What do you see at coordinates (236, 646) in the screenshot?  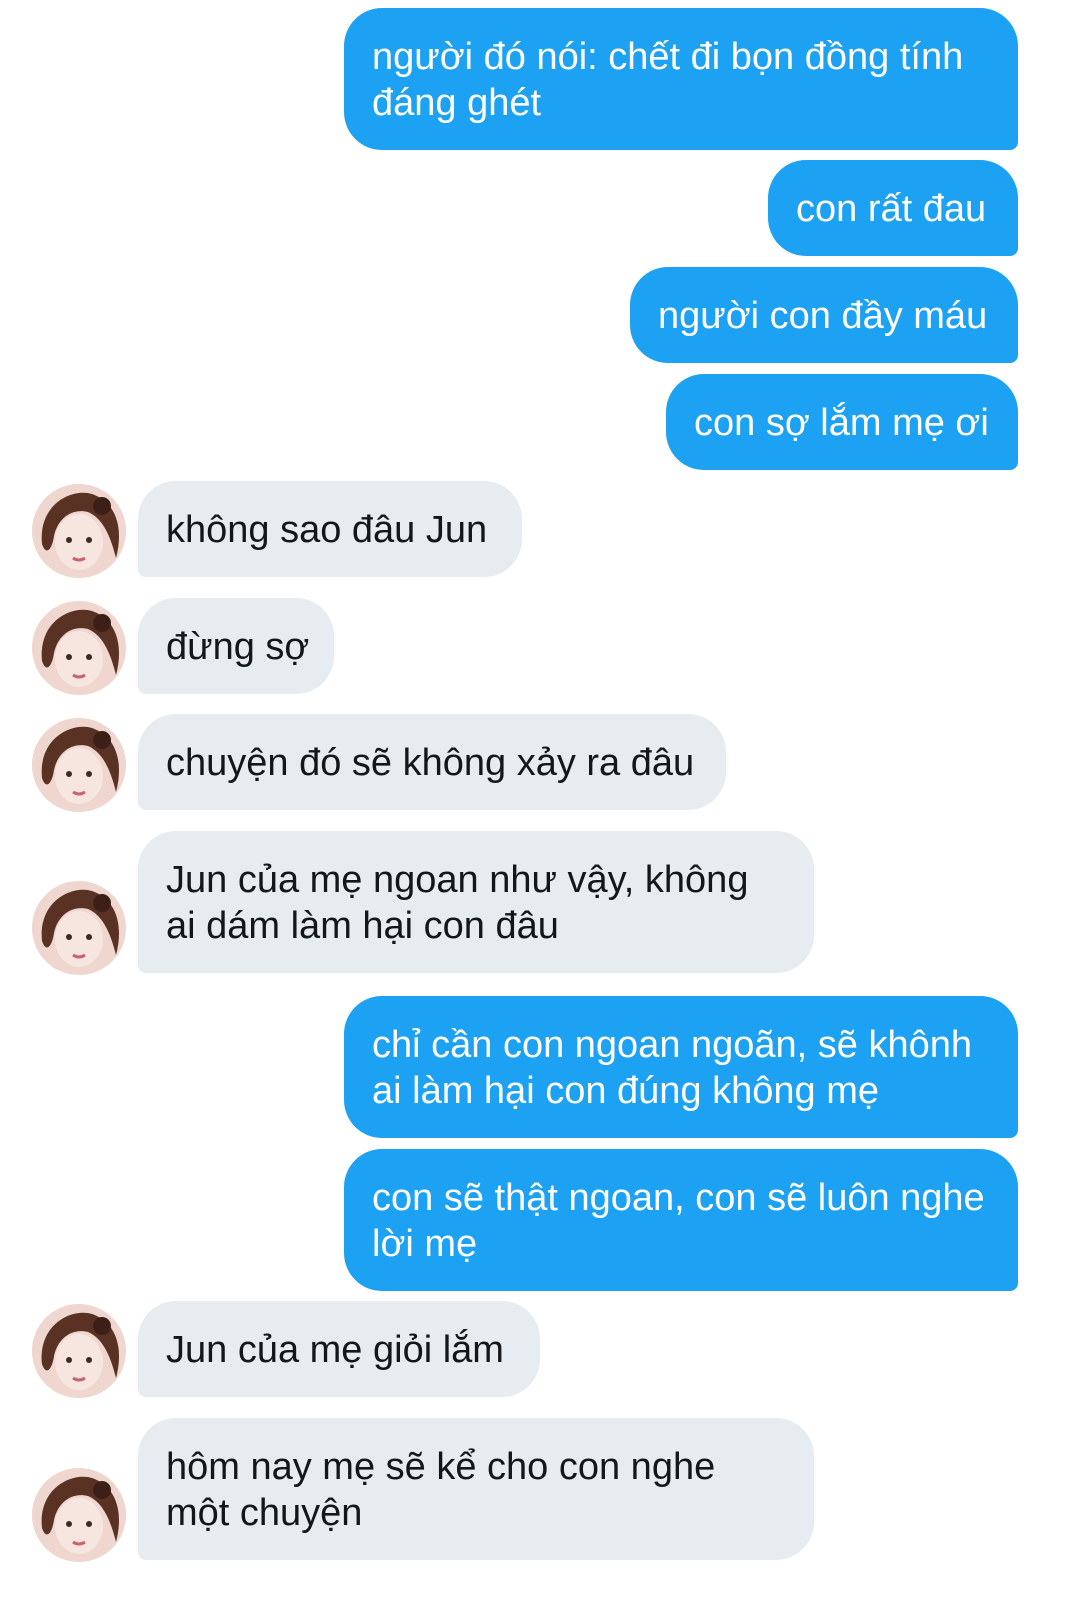 I see `message-bubble-incoming: đừng sợ` at bounding box center [236, 646].